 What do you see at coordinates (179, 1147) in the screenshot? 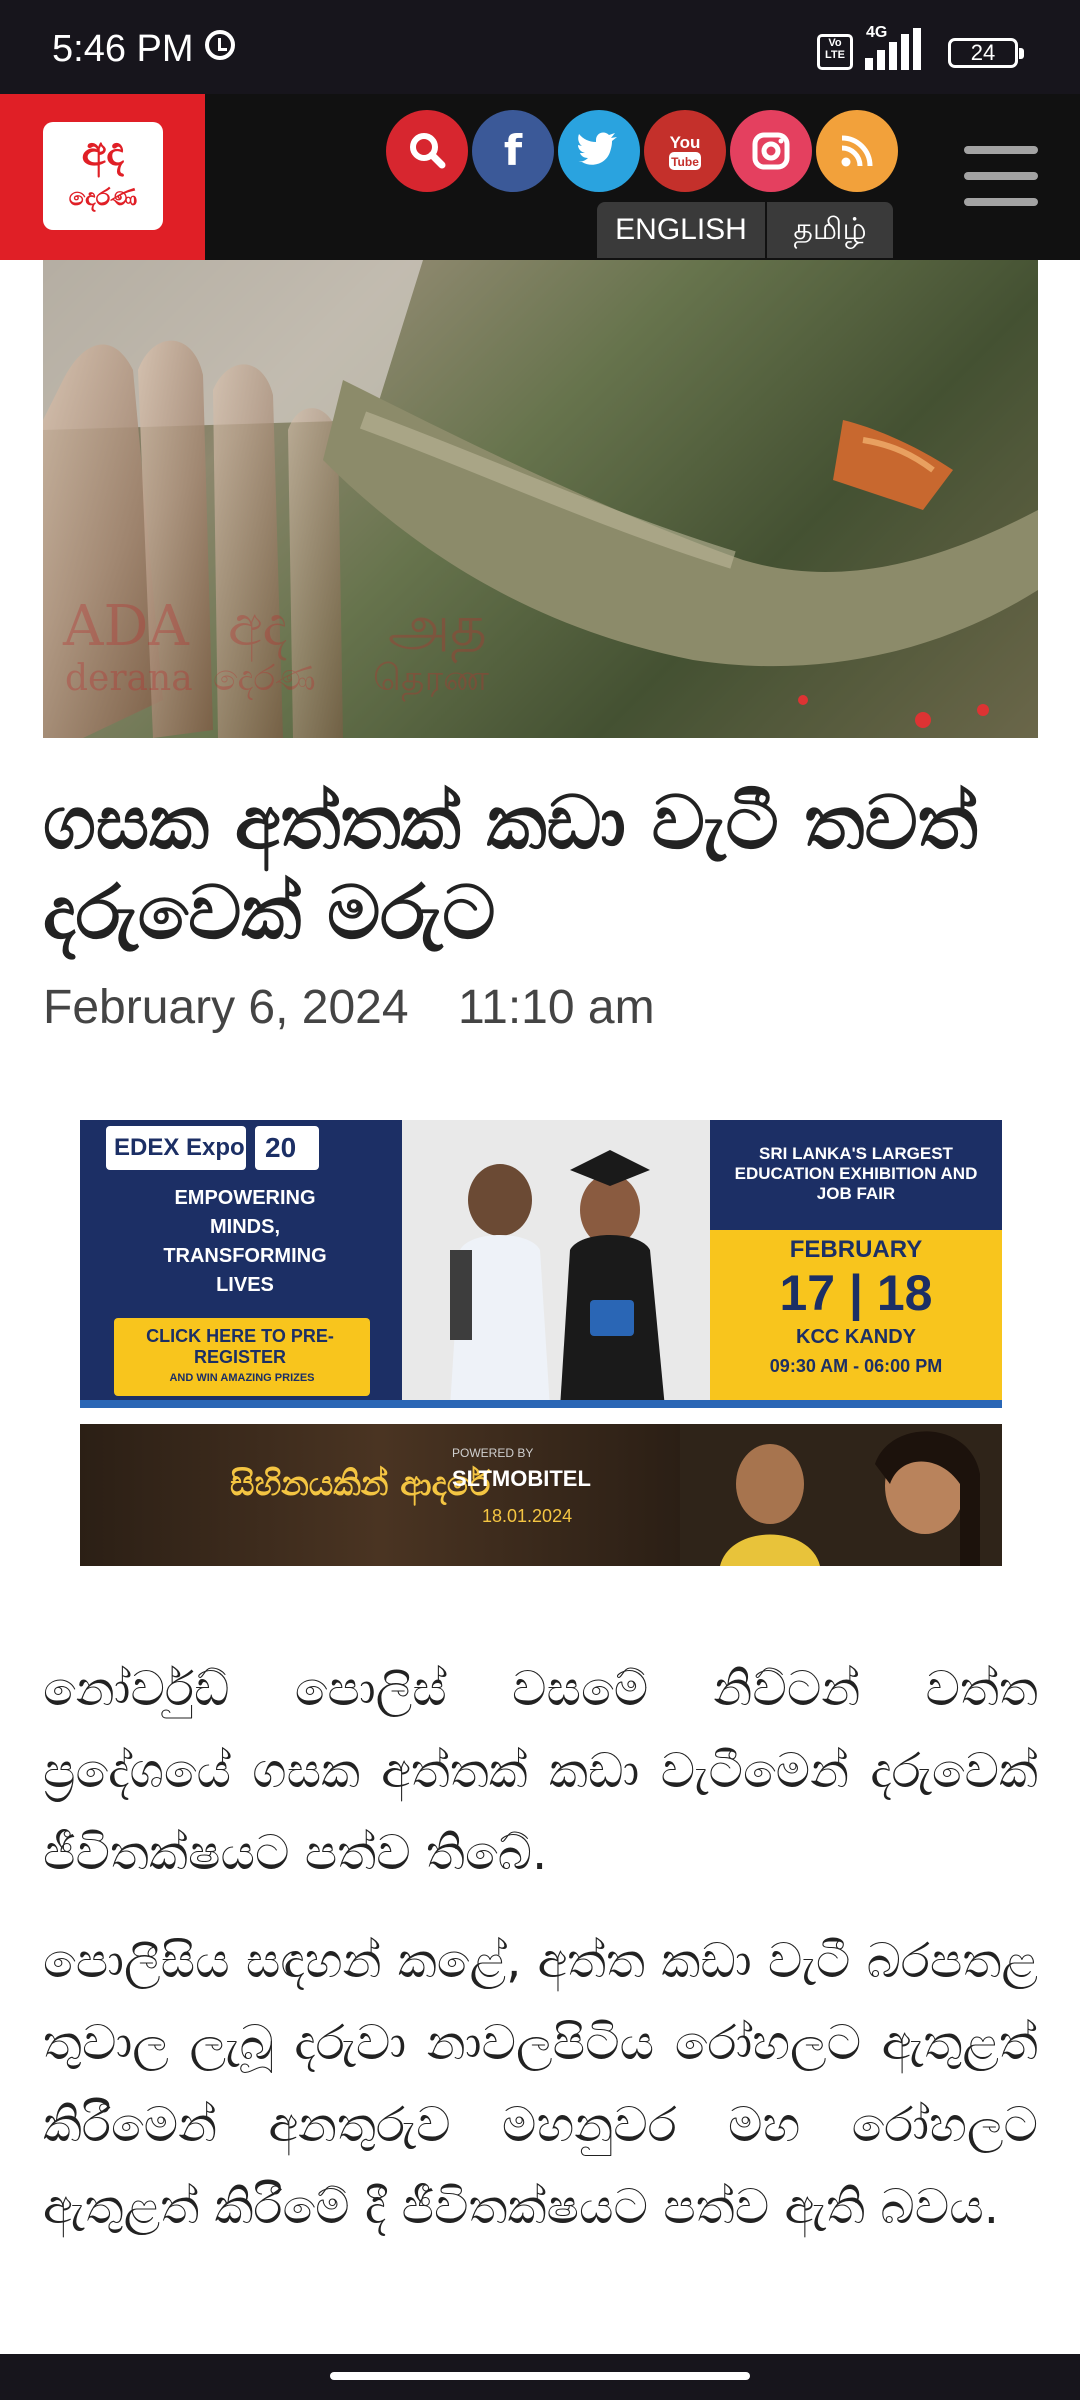
I see `edex-logo: EDEX Expo` at bounding box center [179, 1147].